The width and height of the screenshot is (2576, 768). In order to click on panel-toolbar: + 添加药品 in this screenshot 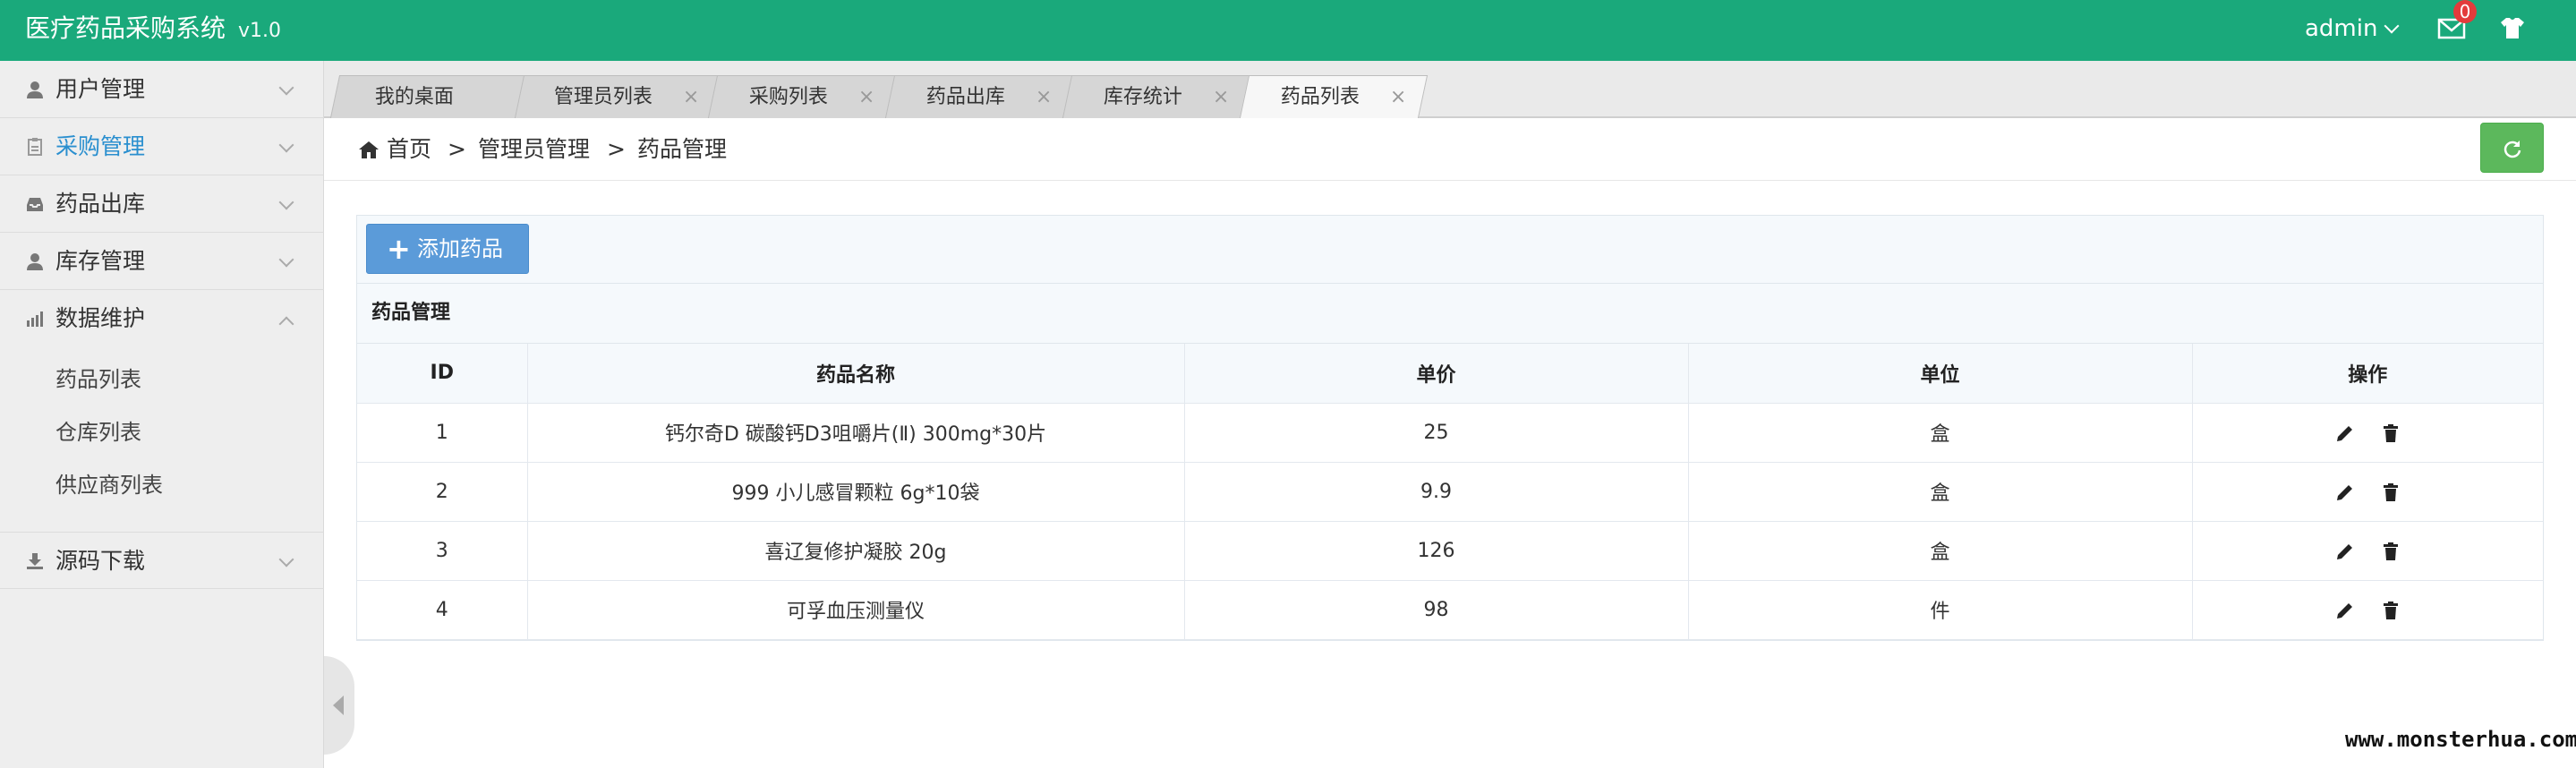, I will do `click(1450, 250)`.